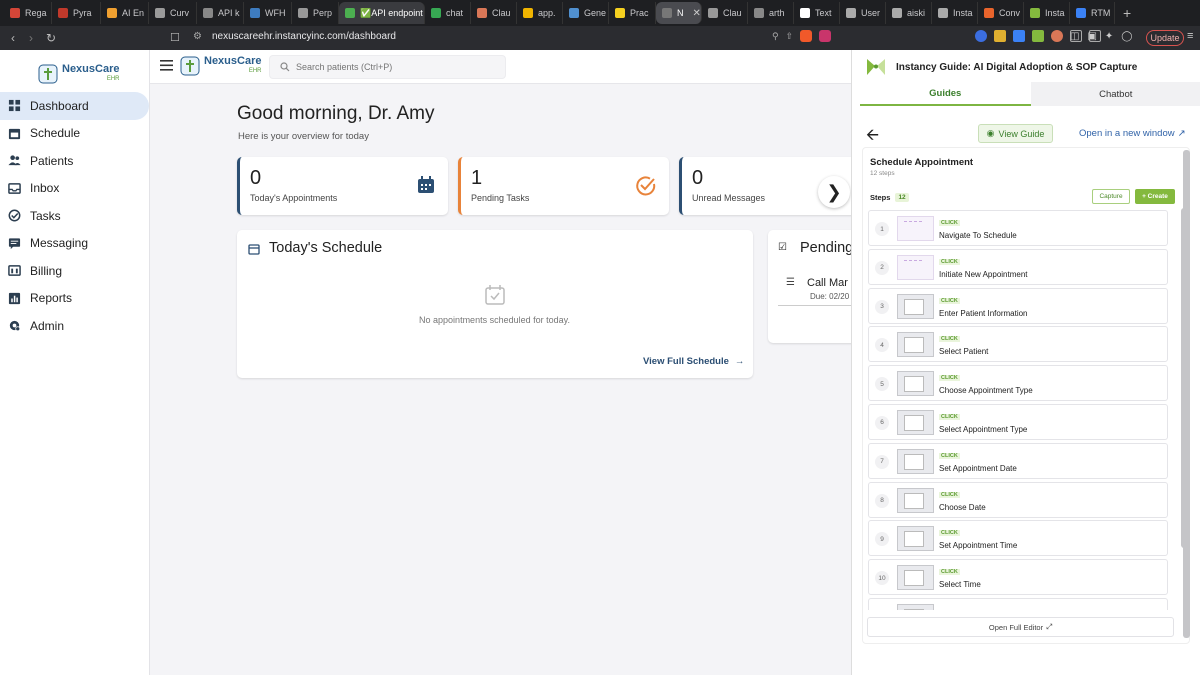 The height and width of the screenshot is (675, 1200). I want to click on carousel-next-button: ❯, so click(834, 192).